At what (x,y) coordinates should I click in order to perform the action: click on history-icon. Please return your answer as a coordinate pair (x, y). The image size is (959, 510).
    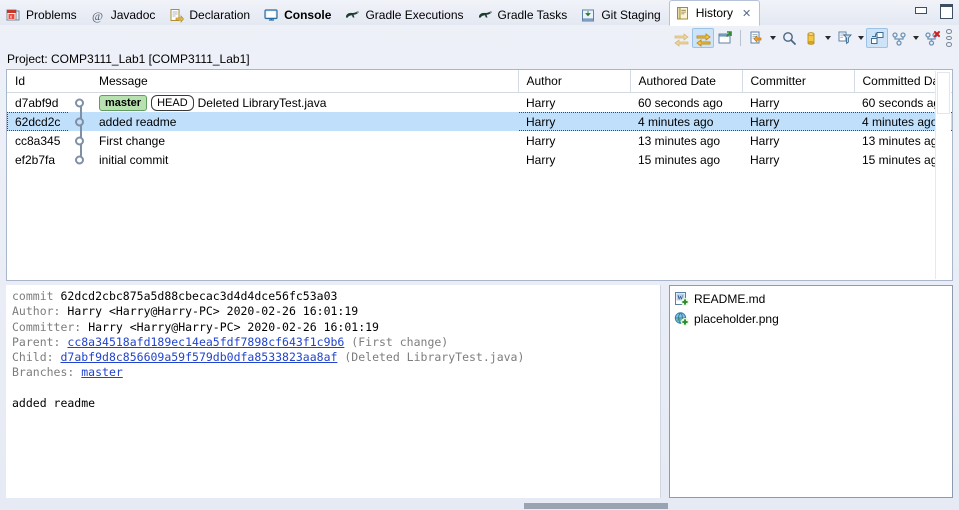
    Looking at the image, I should click on (683, 13).